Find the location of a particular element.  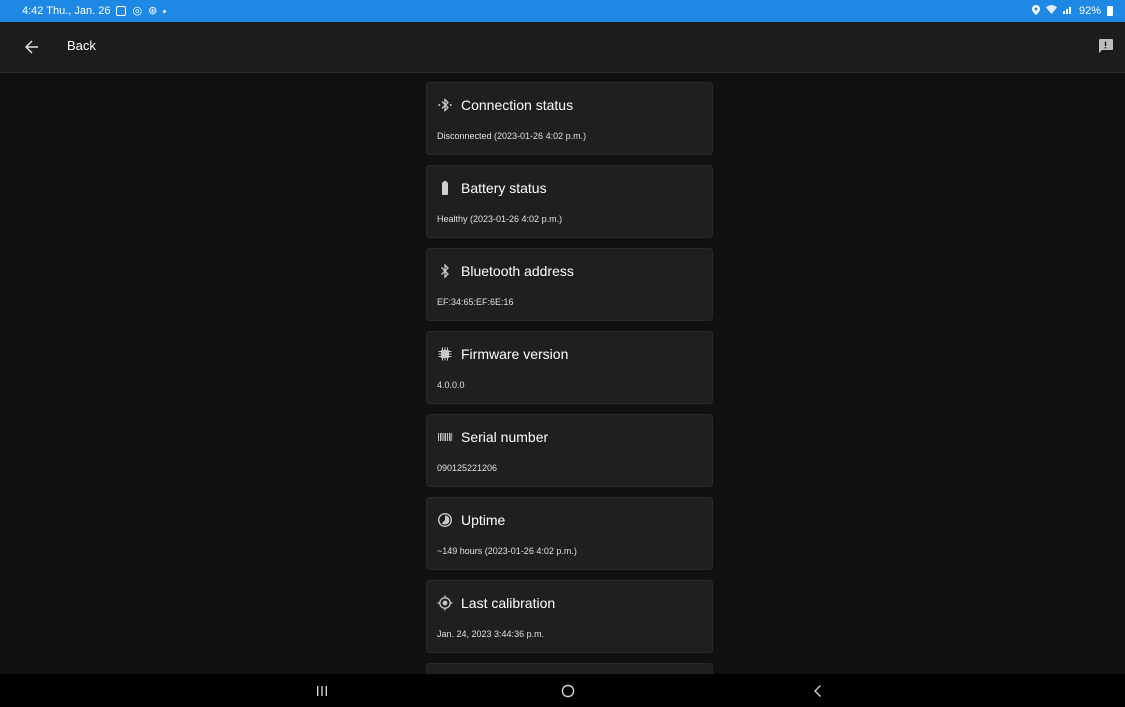

card-value: 090125221206 is located at coordinates (467, 468).